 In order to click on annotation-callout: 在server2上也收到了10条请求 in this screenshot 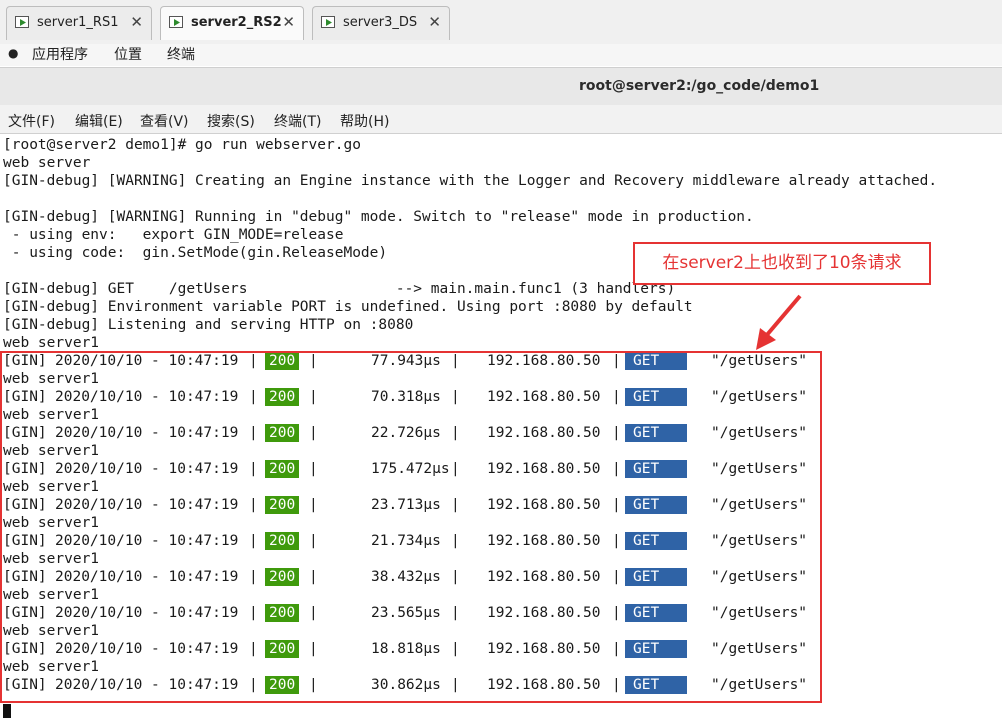, I will do `click(782, 263)`.